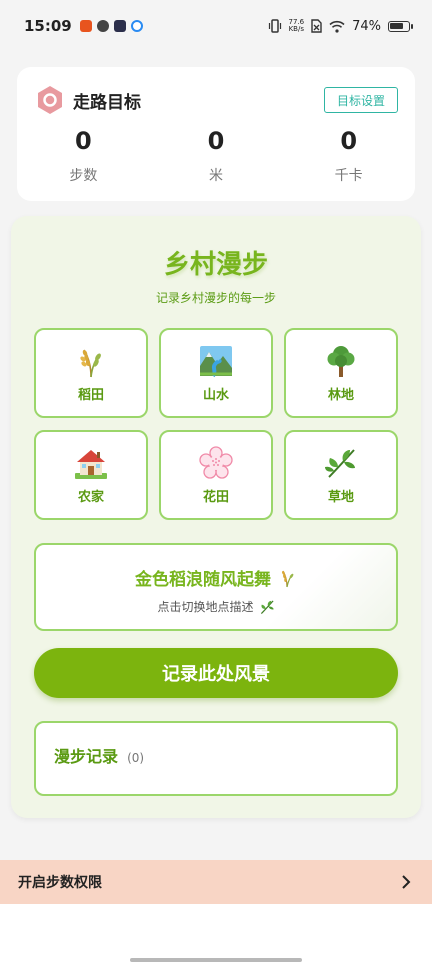 The width and height of the screenshot is (432, 964). What do you see at coordinates (348, 156) in the screenshot?
I see `stat-calories: 0 千卡` at bounding box center [348, 156].